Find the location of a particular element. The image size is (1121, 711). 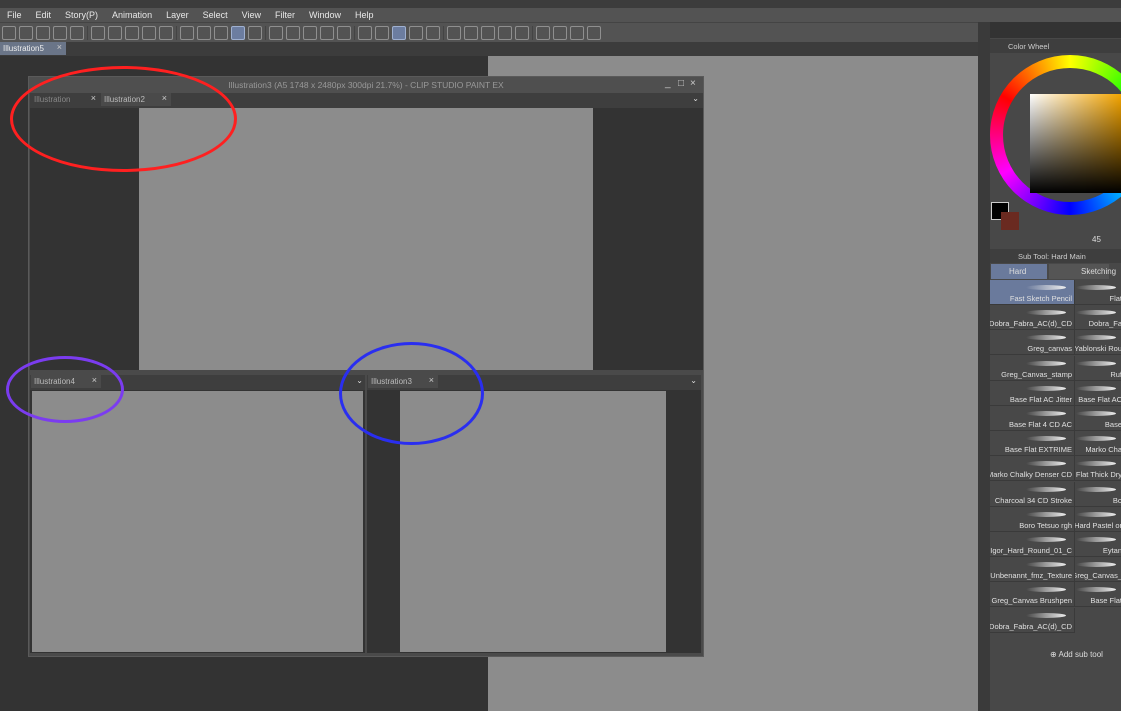

tab-hard: Hard is located at coordinates (1019, 271).